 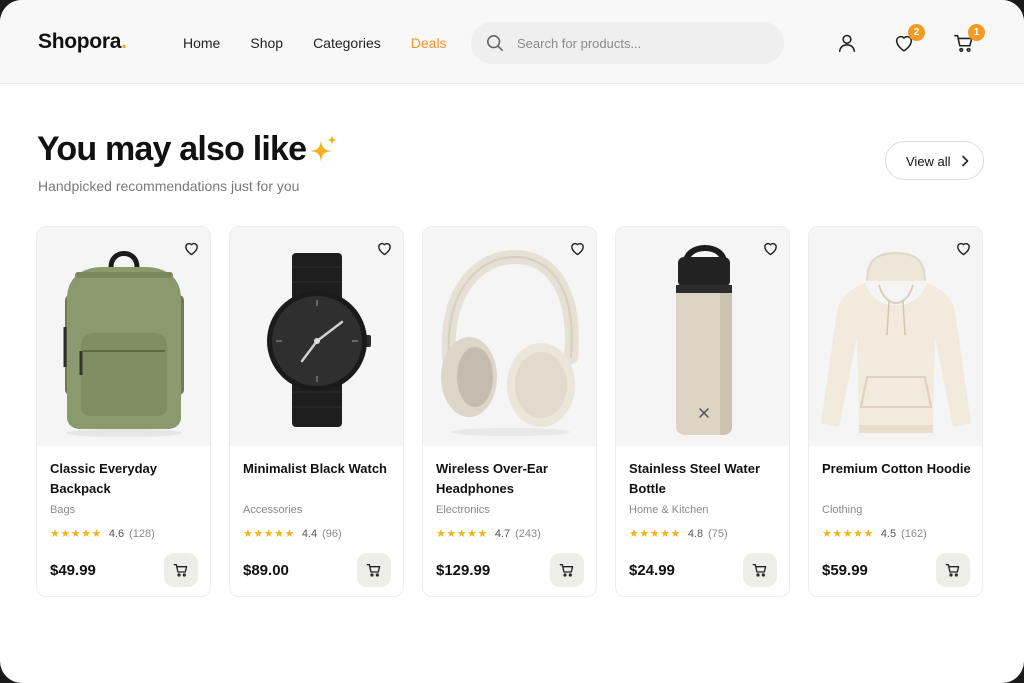 What do you see at coordinates (704, 340) in the screenshot?
I see `bottle-image` at bounding box center [704, 340].